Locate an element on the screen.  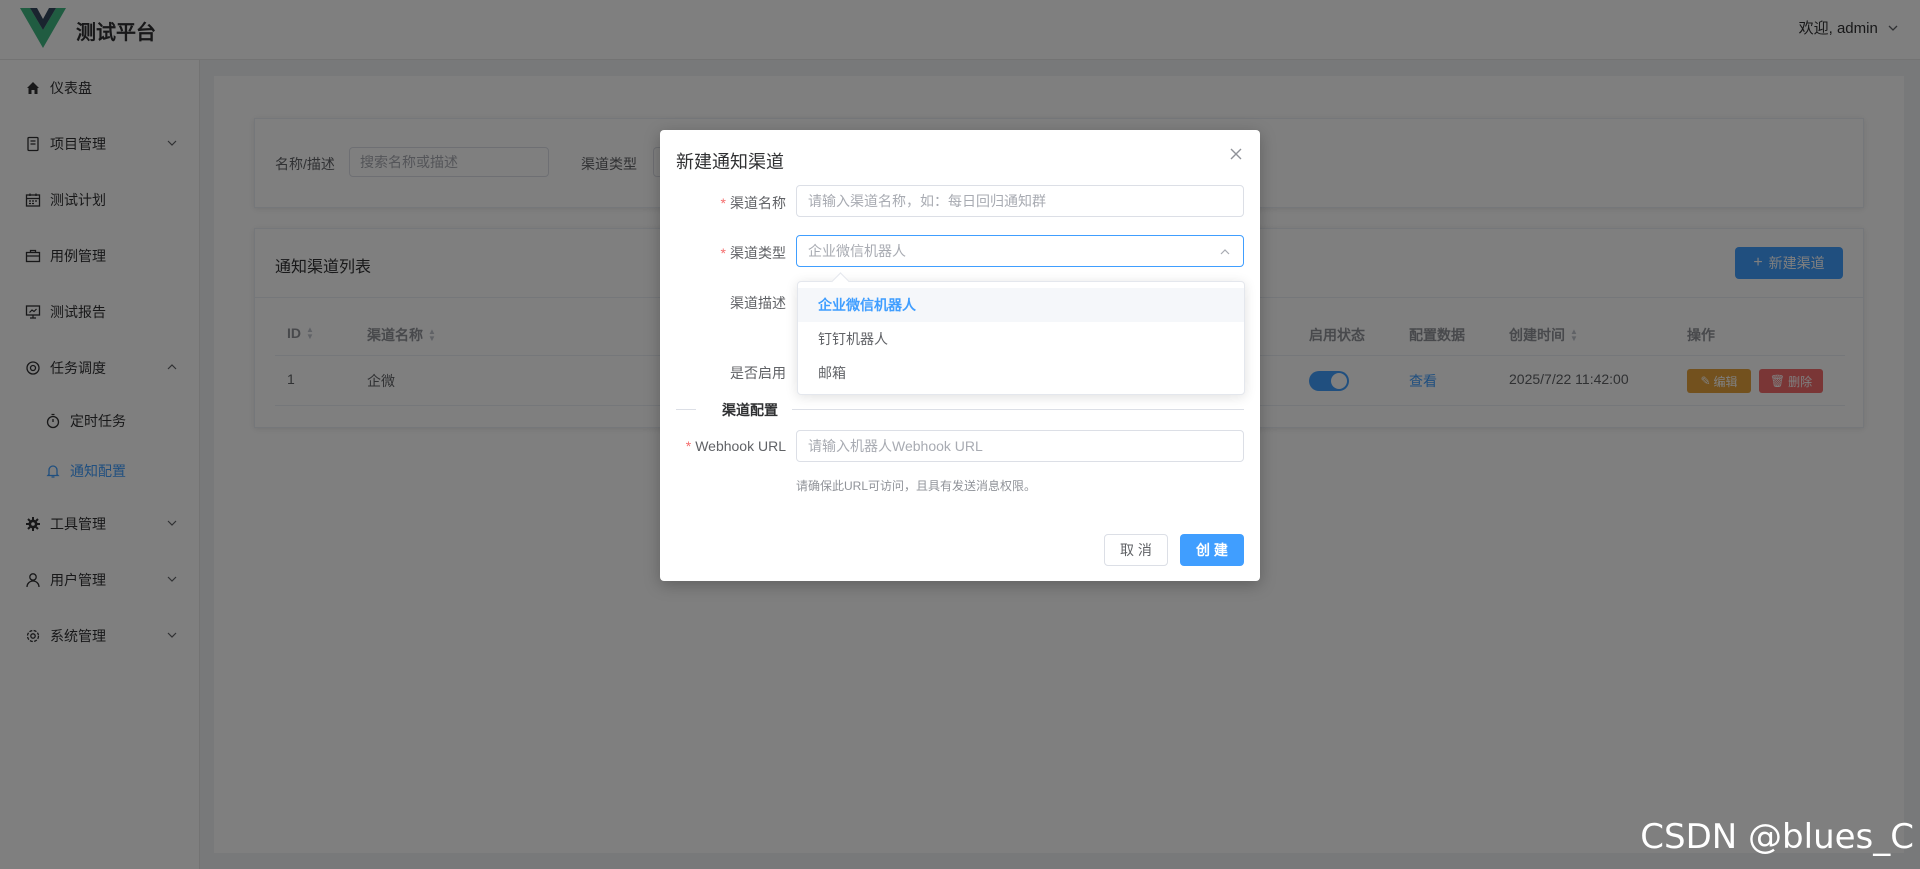
section-title: 渠道配置 is located at coordinates (750, 410).